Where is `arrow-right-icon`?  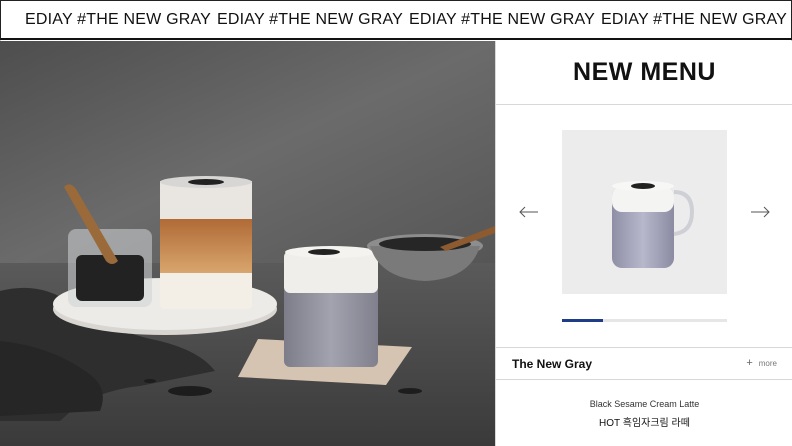 arrow-right-icon is located at coordinates (760, 212).